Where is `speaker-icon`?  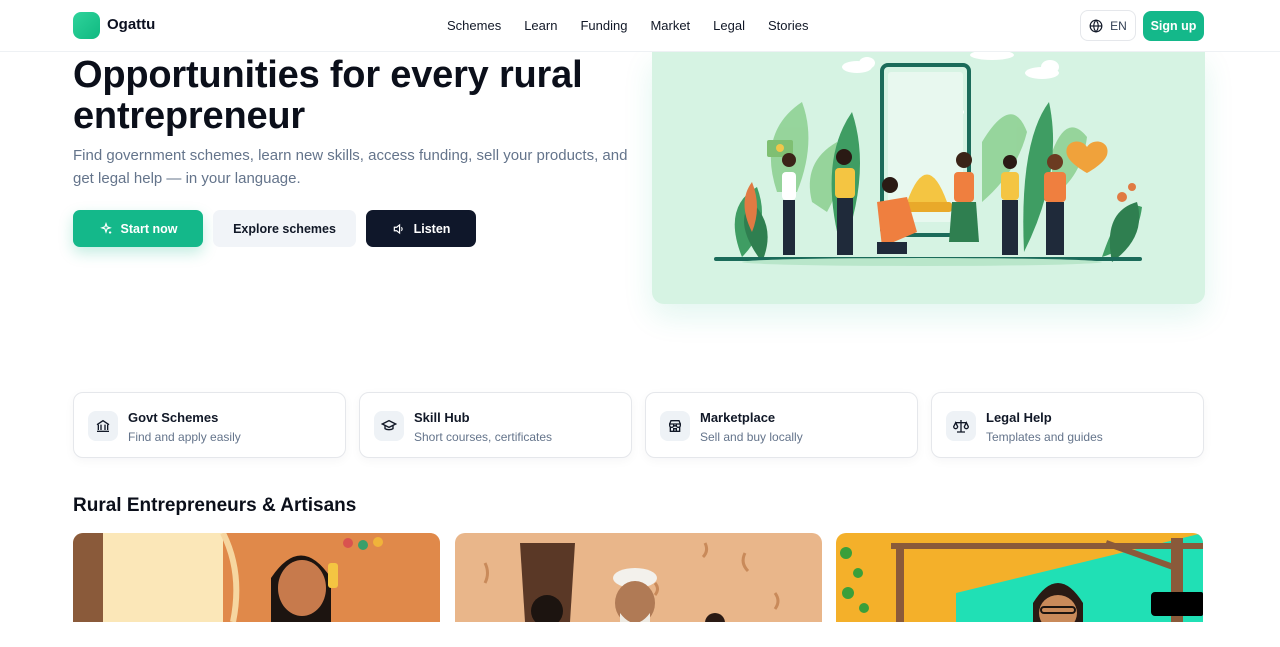 speaker-icon is located at coordinates (398, 228).